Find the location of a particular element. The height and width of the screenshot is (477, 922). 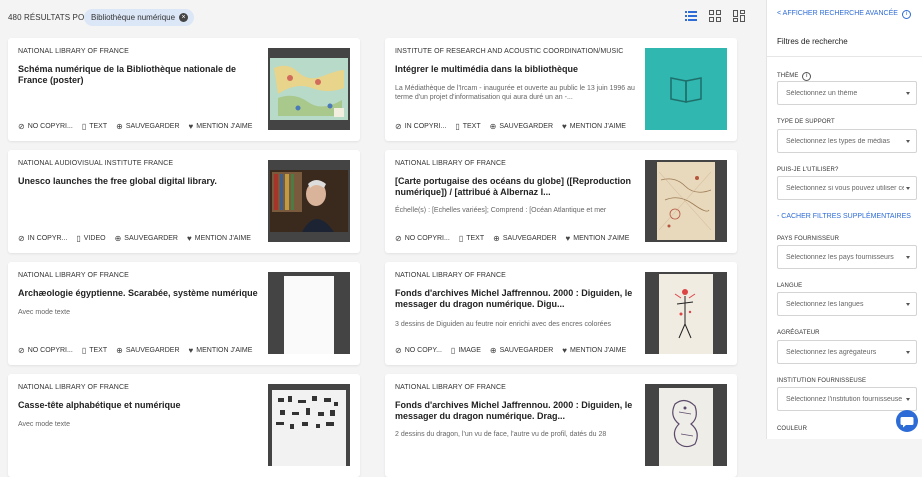

institution-select: Sélectionnez l'institution fournisseuse is located at coordinates (847, 399).